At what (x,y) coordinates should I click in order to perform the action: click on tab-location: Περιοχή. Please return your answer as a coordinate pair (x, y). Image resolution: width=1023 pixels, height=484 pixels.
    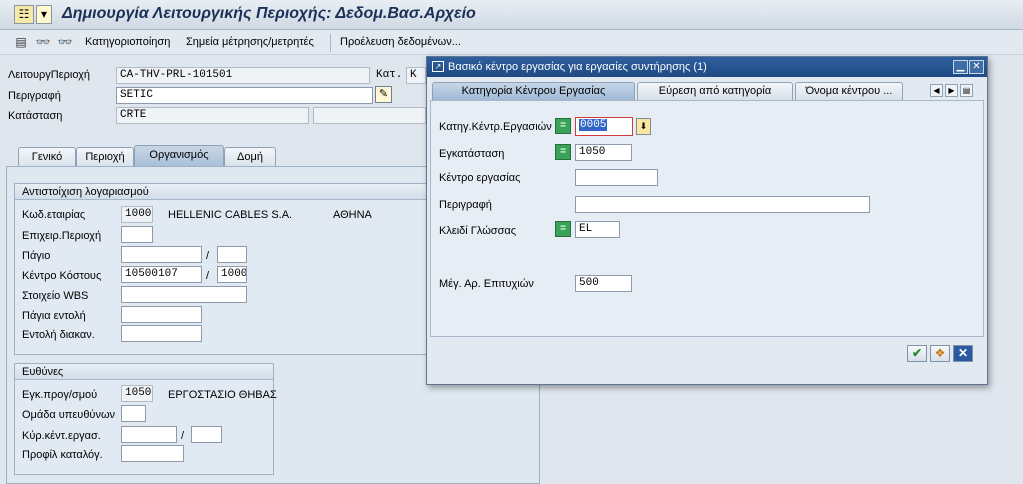
    Looking at the image, I should click on (105, 157).